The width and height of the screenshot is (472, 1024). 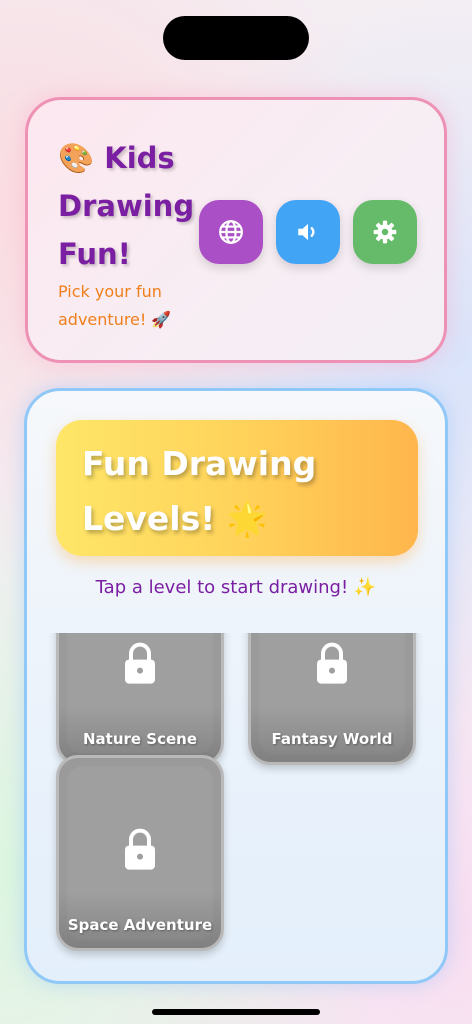 What do you see at coordinates (133, 206) in the screenshot?
I see `app-title: 🎨 Kids Drawing Fun!` at bounding box center [133, 206].